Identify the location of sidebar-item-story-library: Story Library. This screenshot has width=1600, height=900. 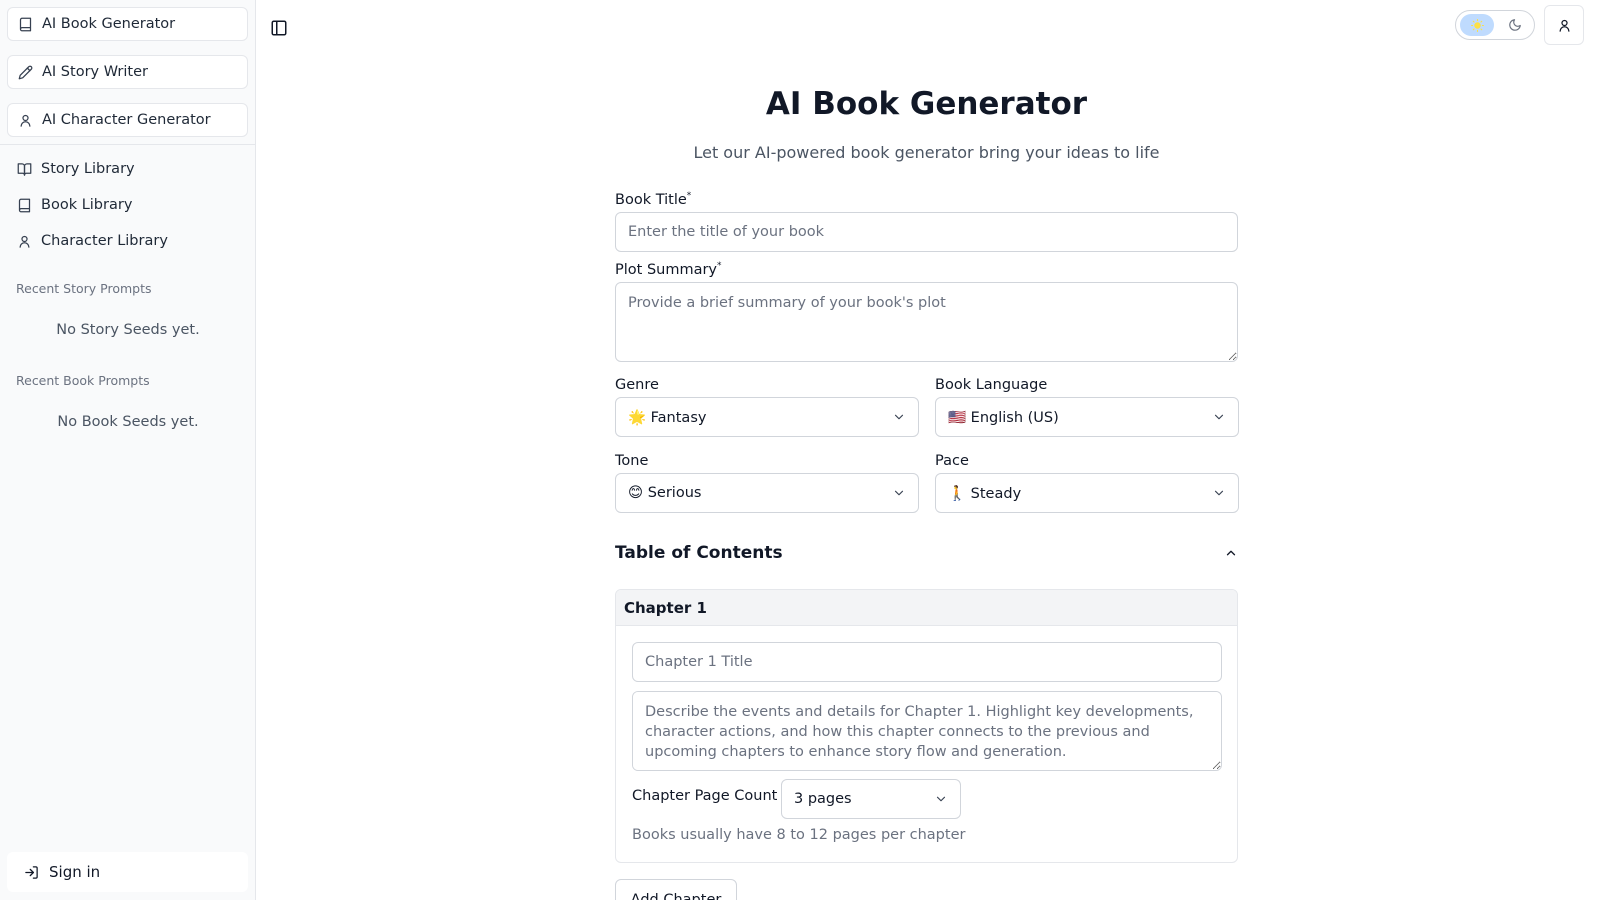
(127, 169).